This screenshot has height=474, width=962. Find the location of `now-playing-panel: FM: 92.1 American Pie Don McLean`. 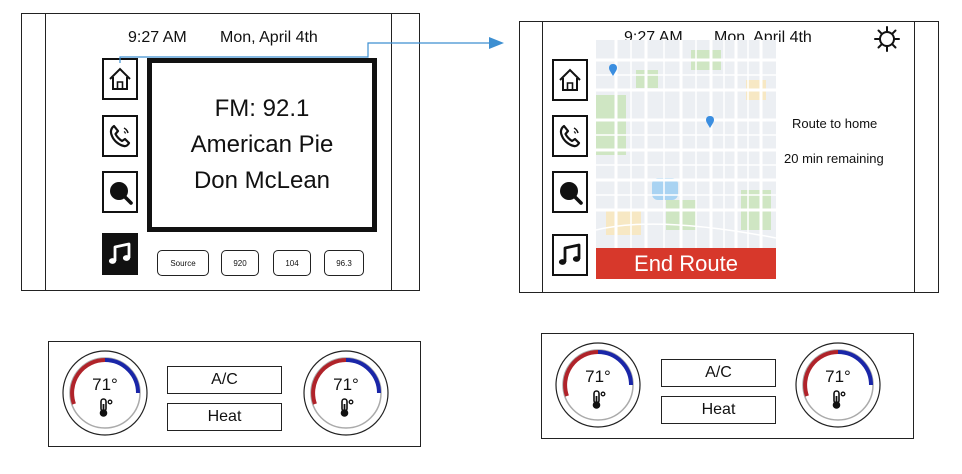

now-playing-panel: FM: 92.1 American Pie Don McLean is located at coordinates (262, 145).